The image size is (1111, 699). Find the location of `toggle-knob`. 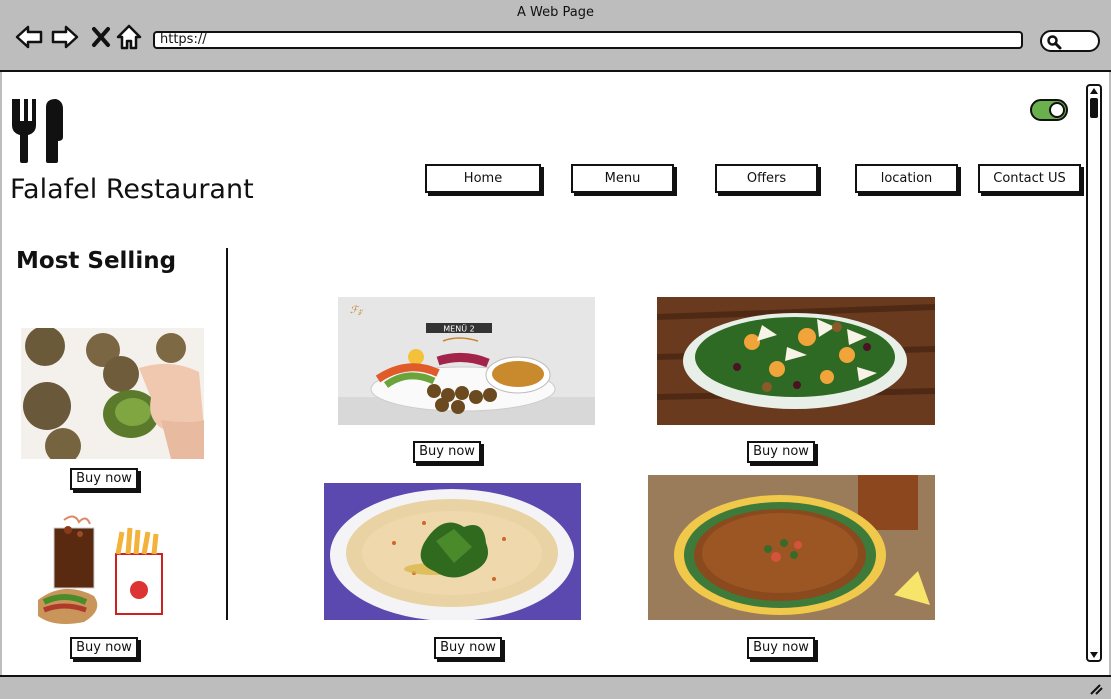

toggle-knob is located at coordinates (1057, 110).